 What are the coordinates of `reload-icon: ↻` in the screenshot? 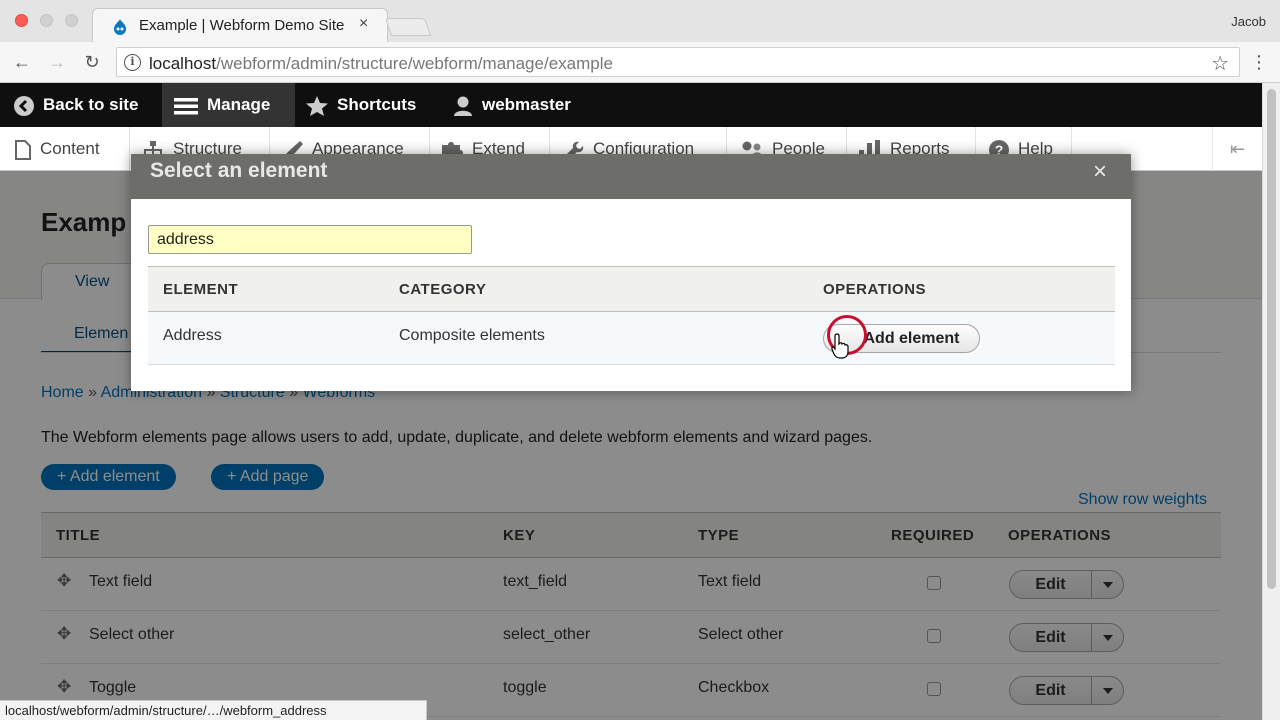 It's located at (92, 62).